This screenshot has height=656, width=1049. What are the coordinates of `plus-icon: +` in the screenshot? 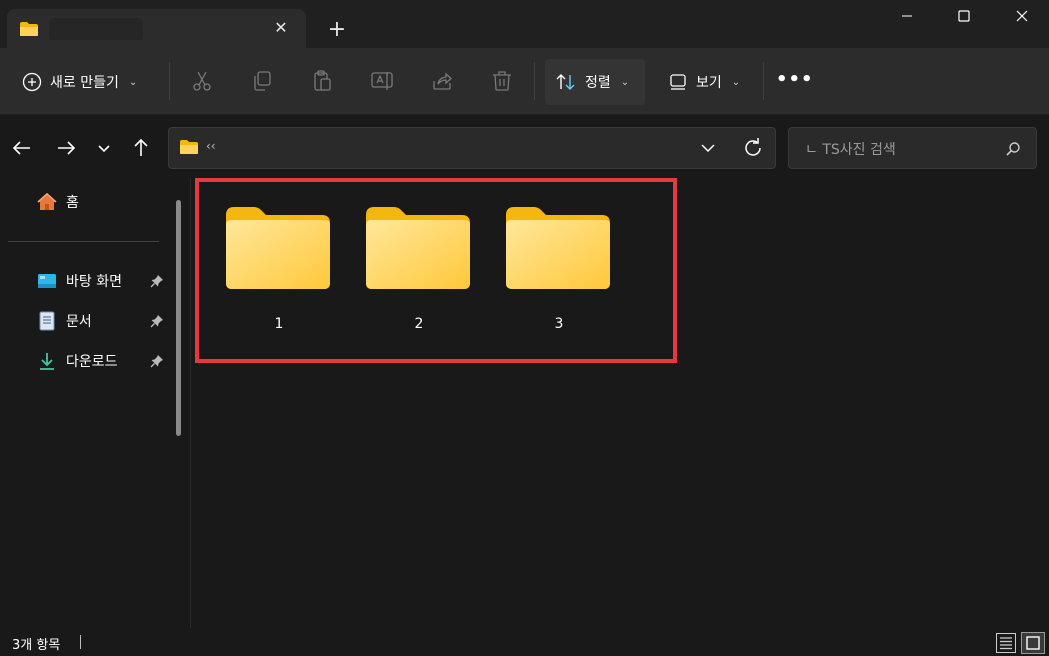 It's located at (337, 30).